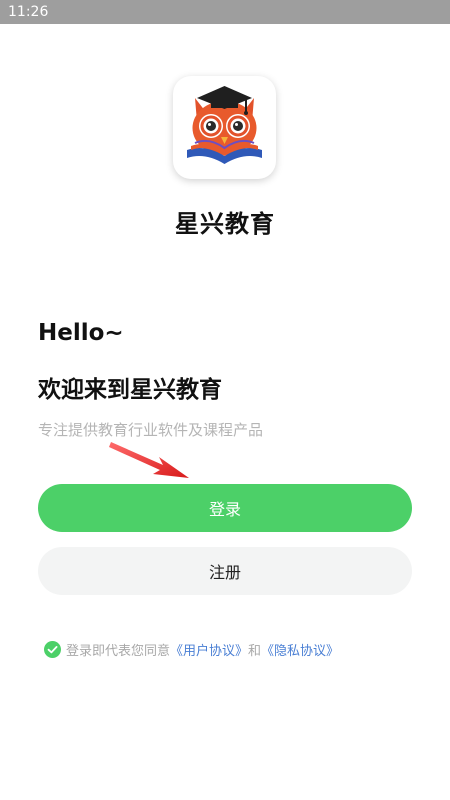 Image resolution: width=450 pixels, height=800 pixels. What do you see at coordinates (225, 508) in the screenshot?
I see `login-button: 登录` at bounding box center [225, 508].